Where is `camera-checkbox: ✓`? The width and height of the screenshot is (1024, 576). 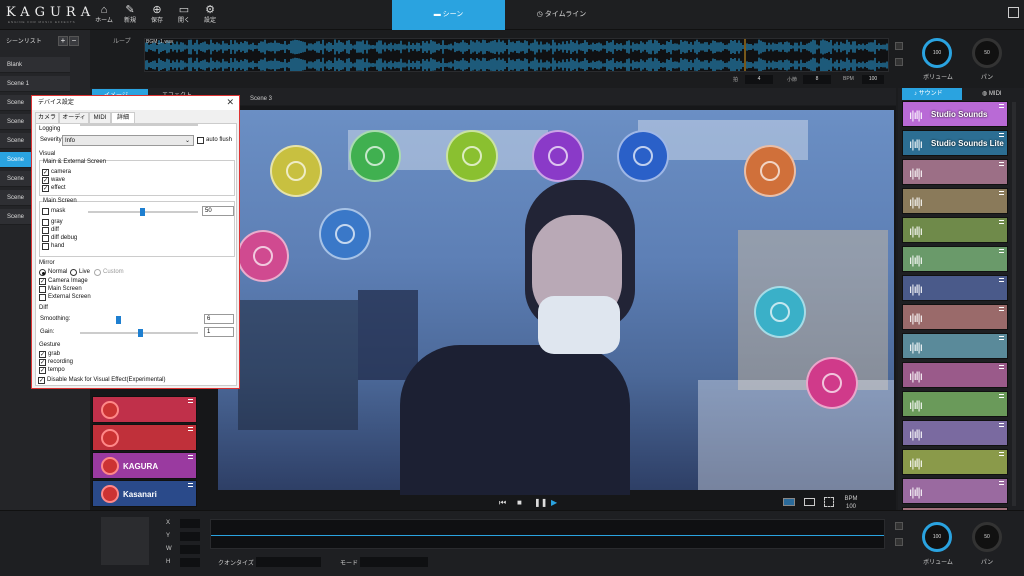 camera-checkbox: ✓ is located at coordinates (45, 172).